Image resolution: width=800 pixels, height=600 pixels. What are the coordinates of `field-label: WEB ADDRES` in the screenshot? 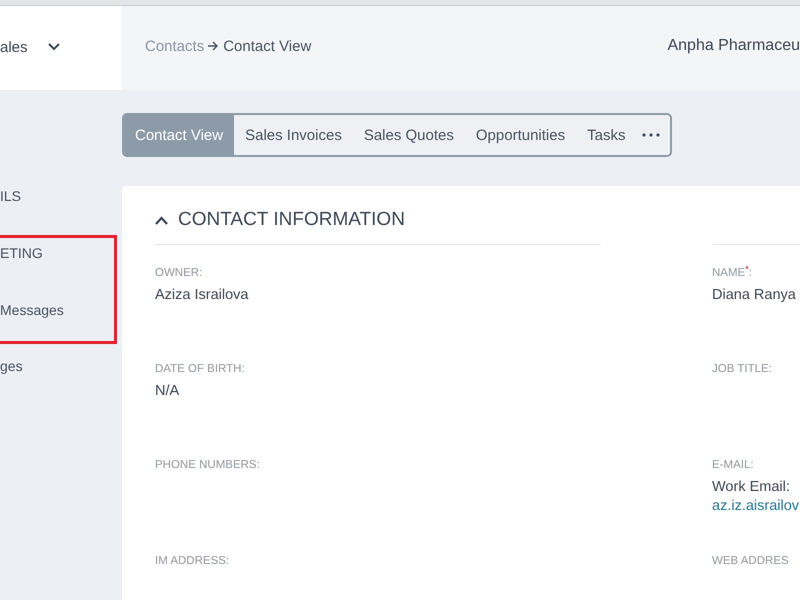 It's located at (751, 561).